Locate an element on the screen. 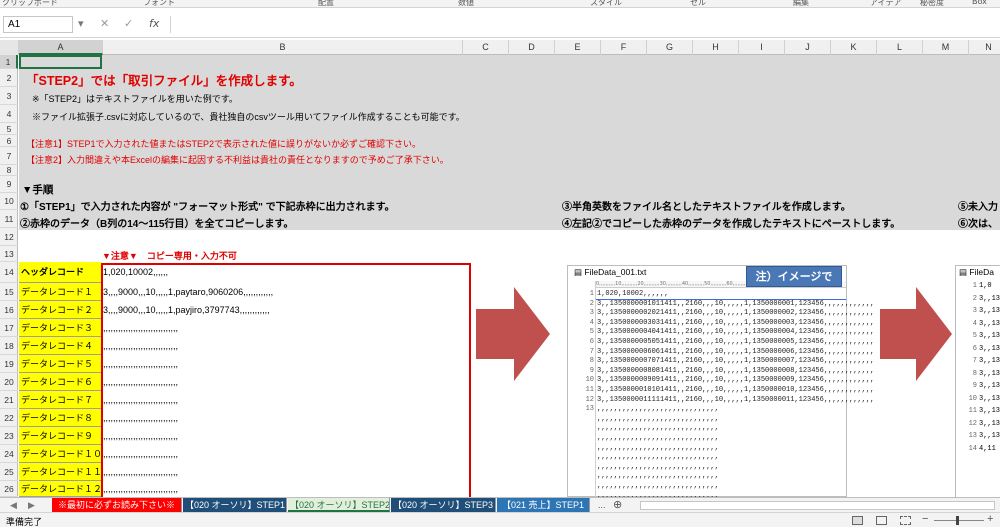 The width and height of the screenshot is (1000, 527). row-header-14: 14 is located at coordinates (9, 272).